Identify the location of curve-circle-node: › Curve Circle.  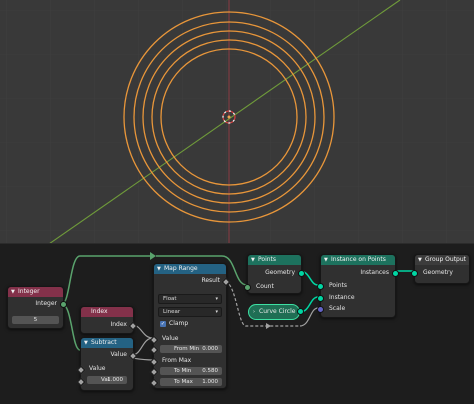
(274, 312).